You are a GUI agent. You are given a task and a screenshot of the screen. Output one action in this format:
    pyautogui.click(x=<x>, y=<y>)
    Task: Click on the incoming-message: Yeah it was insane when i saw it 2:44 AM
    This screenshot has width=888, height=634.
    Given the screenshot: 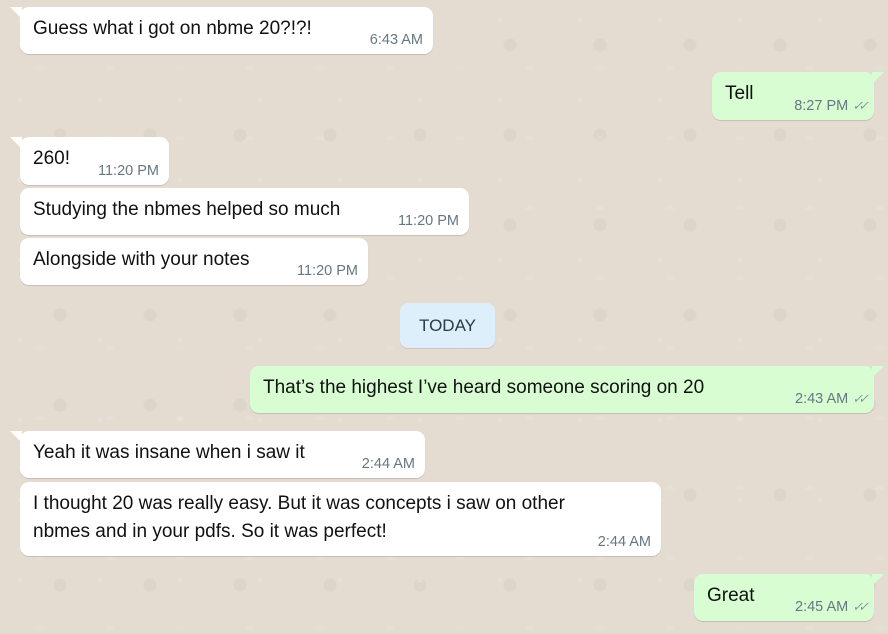 What is the action you would take?
    pyautogui.click(x=217, y=454)
    